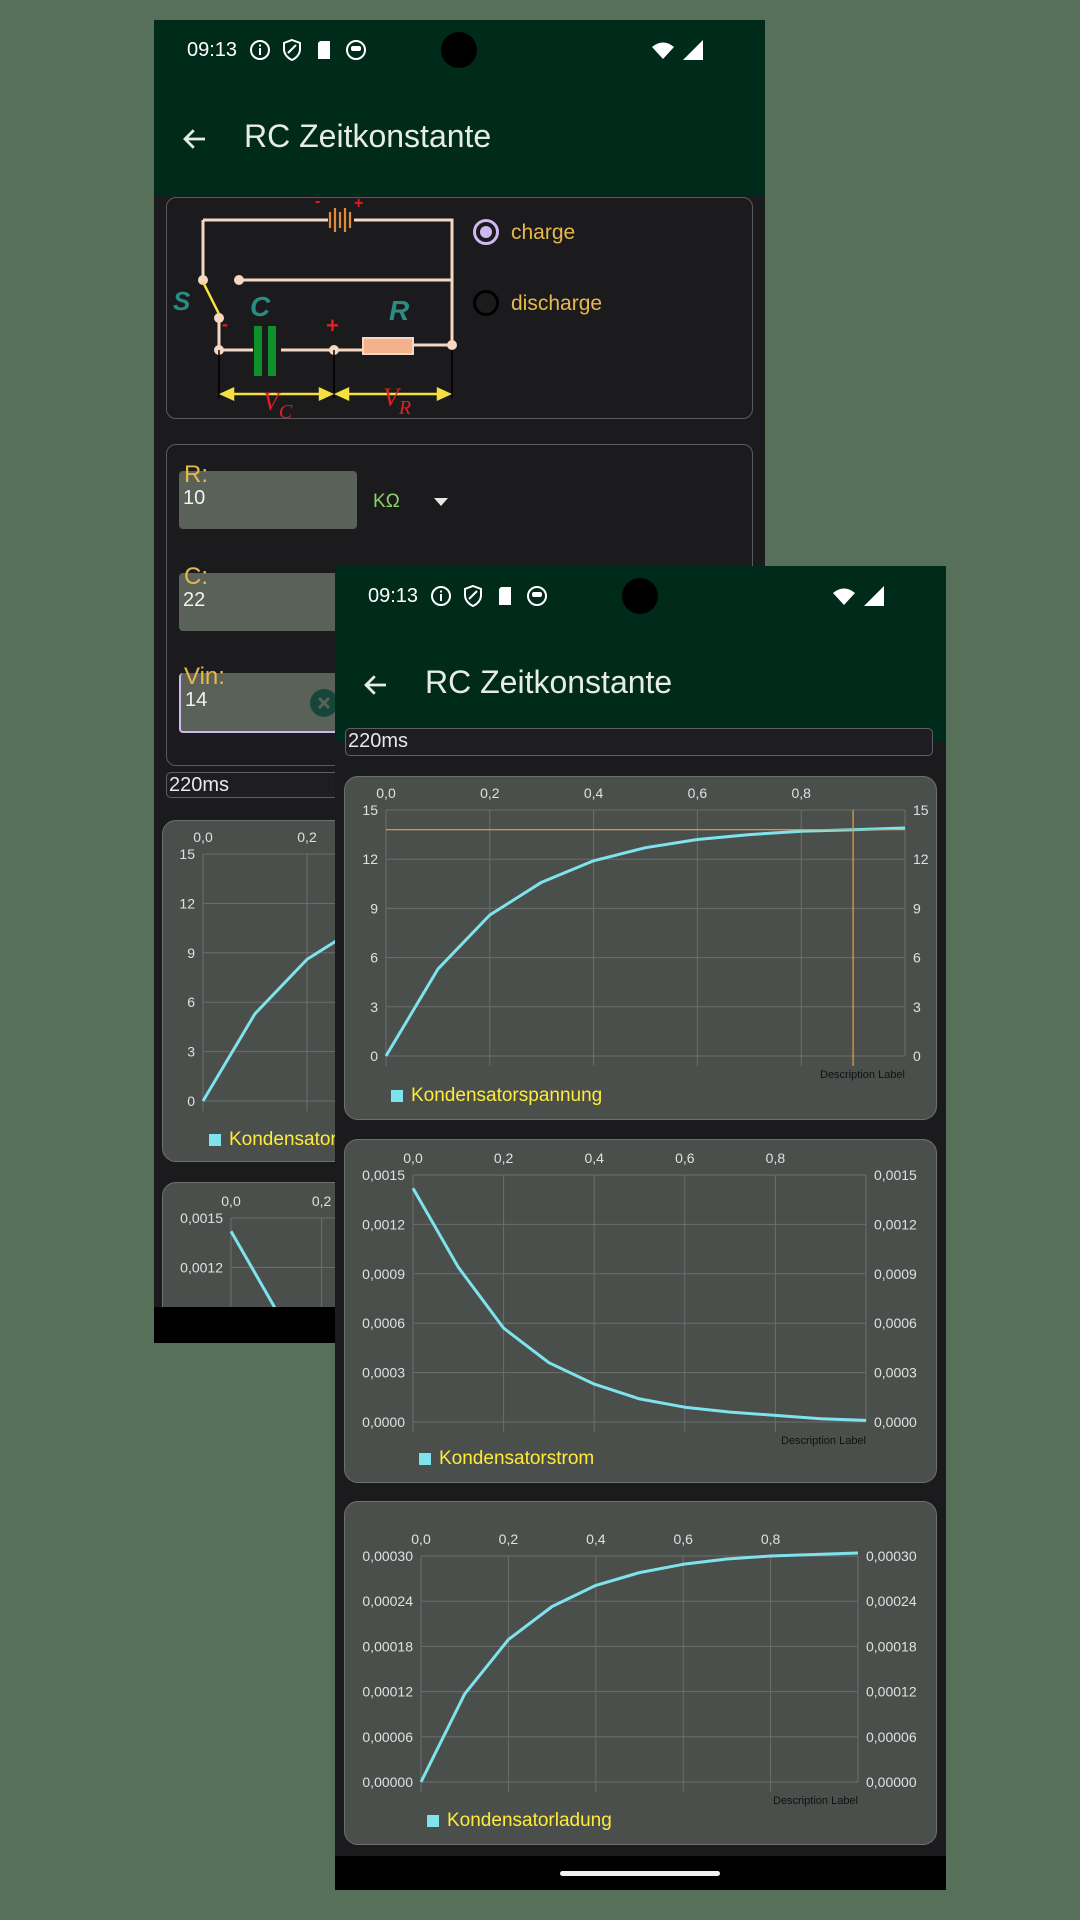 The image size is (1080, 1920). What do you see at coordinates (387, 1692) in the screenshot?
I see `y-tick-label-left: 0,00012` at bounding box center [387, 1692].